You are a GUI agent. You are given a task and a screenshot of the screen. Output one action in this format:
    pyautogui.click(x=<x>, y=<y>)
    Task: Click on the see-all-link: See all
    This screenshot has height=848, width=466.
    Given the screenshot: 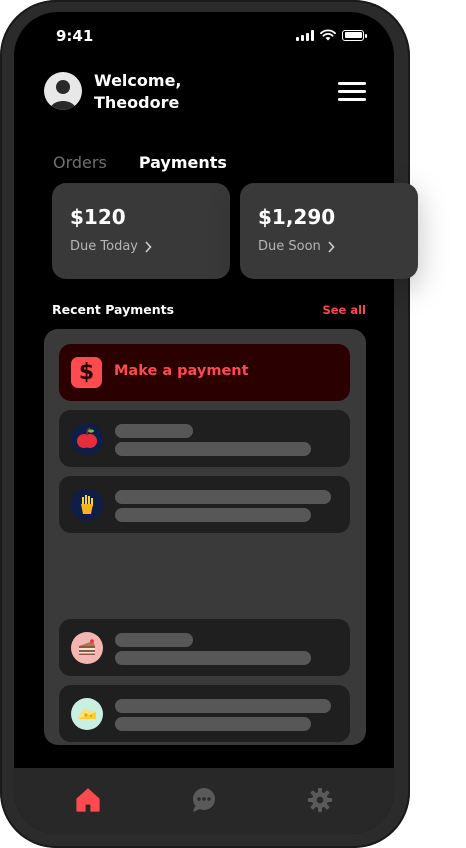 What is the action you would take?
    pyautogui.click(x=344, y=310)
    